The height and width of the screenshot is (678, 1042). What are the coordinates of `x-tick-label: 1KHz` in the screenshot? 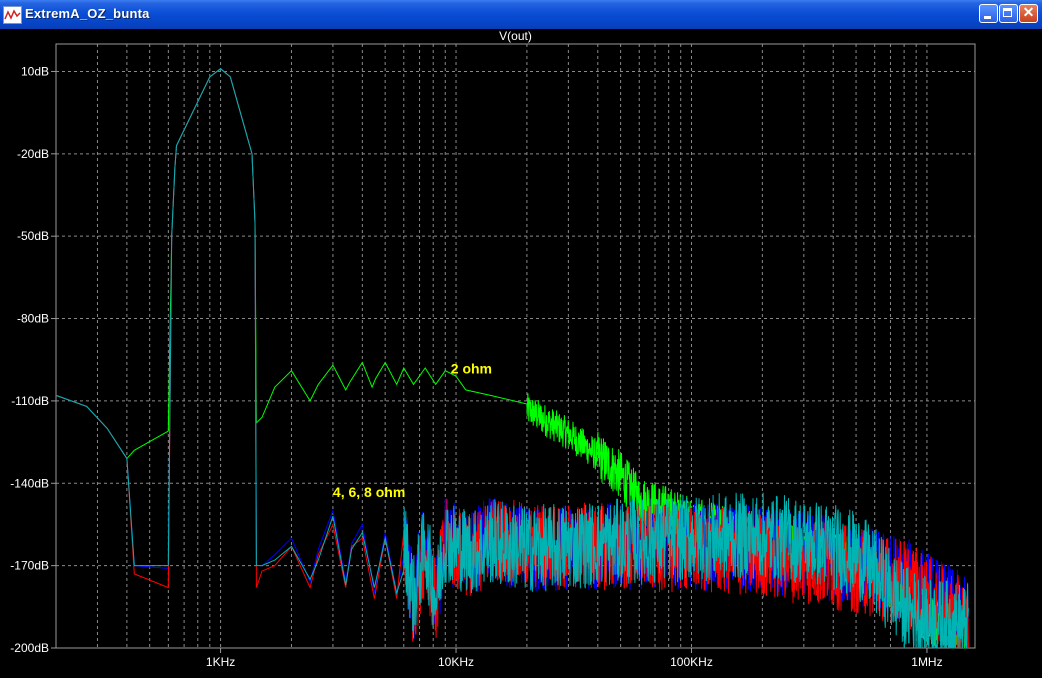 It's located at (220, 662).